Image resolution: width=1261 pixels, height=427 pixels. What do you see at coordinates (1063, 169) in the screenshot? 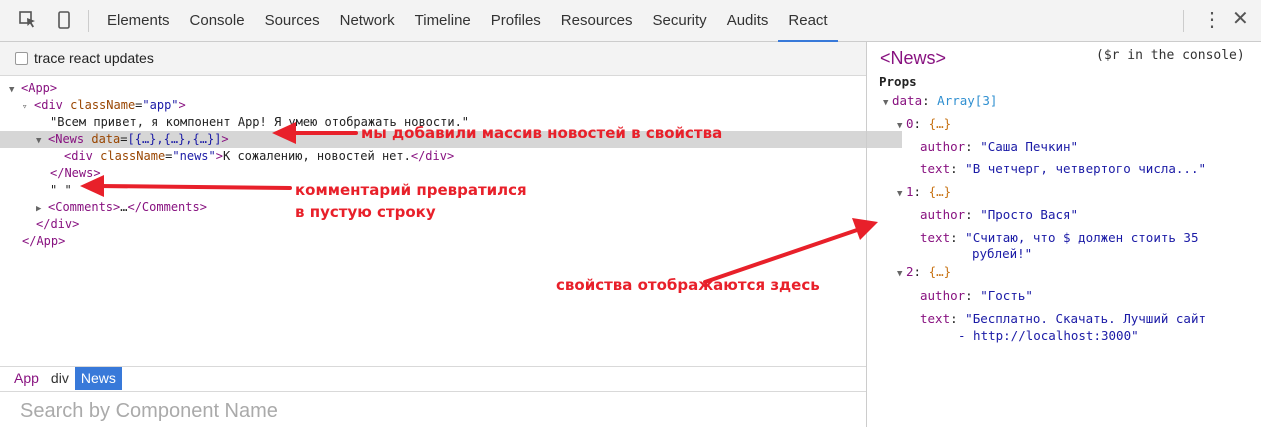
I see `prop-item-0-text: text: "В четчерг, четвертого числа..."` at bounding box center [1063, 169].